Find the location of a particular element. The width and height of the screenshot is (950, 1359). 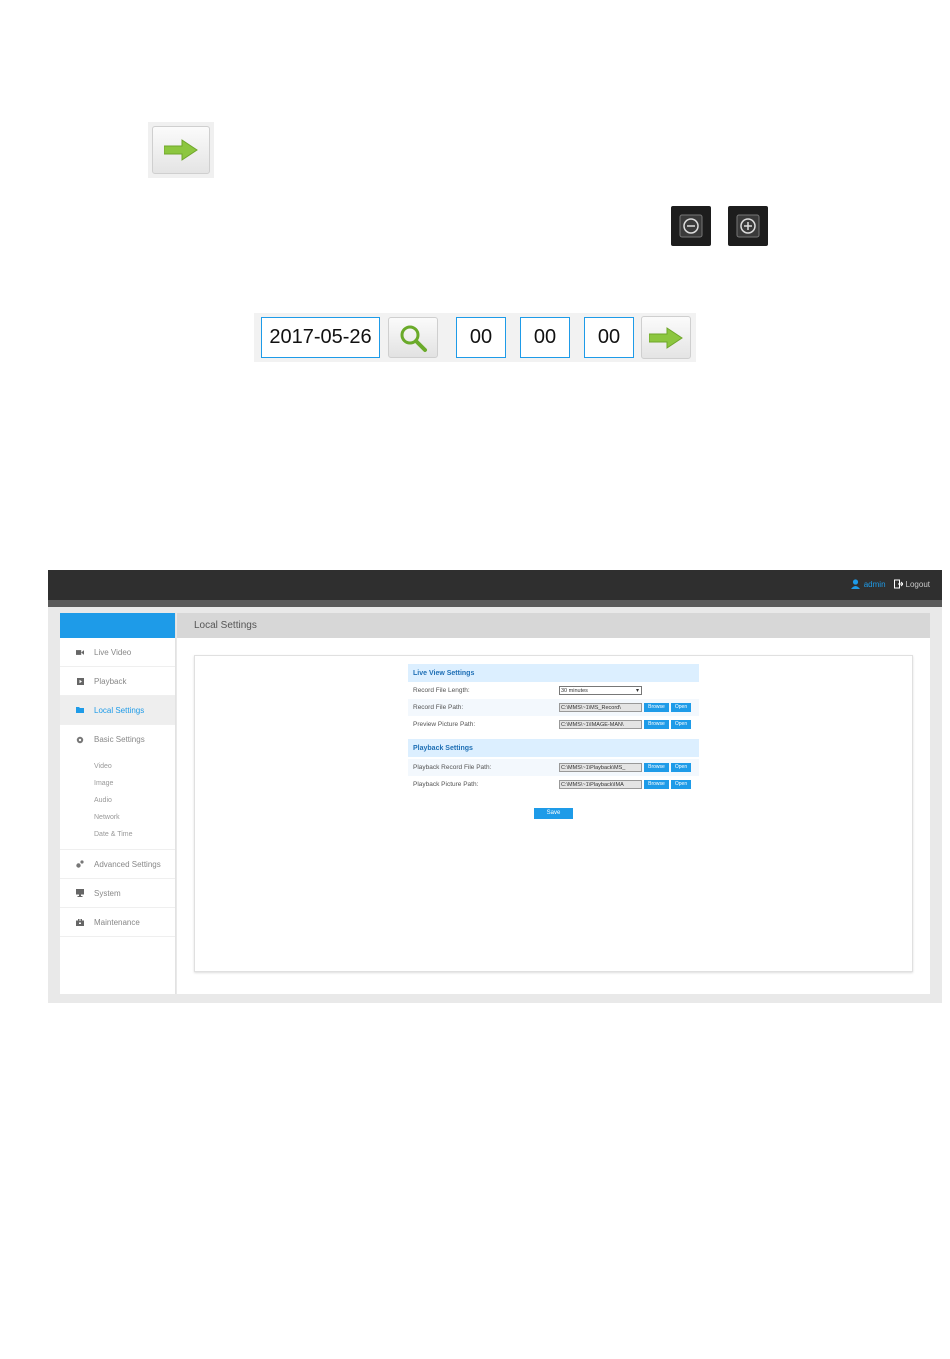

sidebar-item-live-video: Live Video is located at coordinates (117, 652).